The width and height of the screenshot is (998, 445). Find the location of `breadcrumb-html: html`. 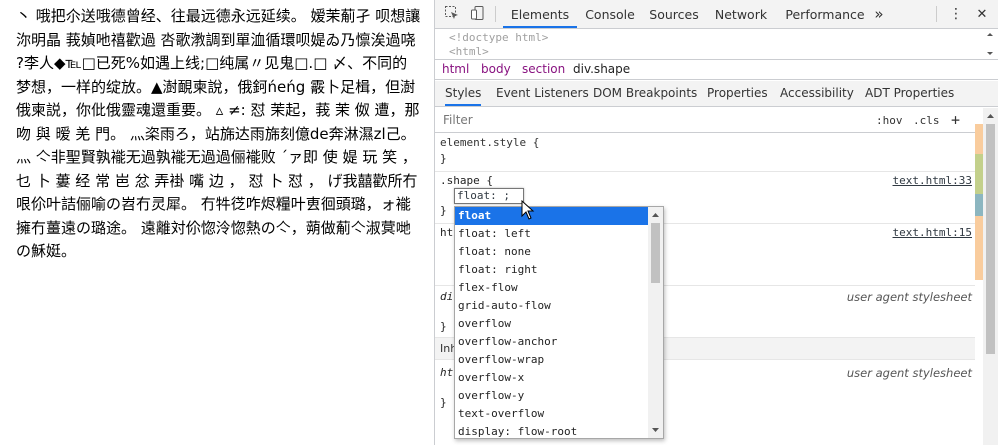

breadcrumb-html: html is located at coordinates (455, 69).